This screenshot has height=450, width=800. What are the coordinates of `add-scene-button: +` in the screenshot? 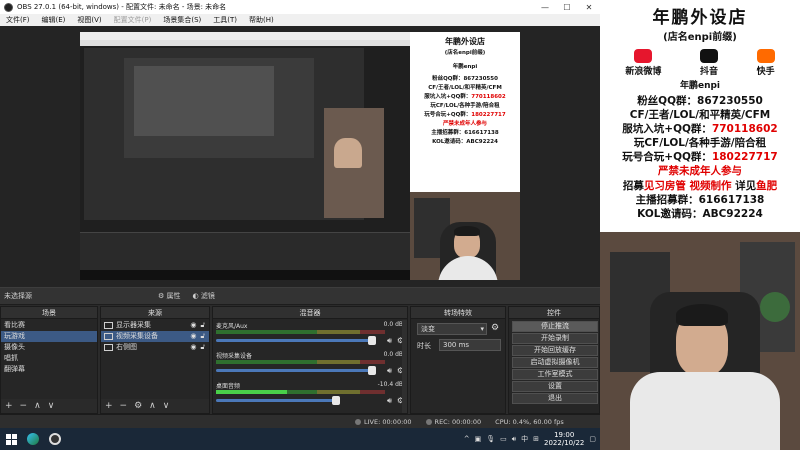 It's located at (9, 406).